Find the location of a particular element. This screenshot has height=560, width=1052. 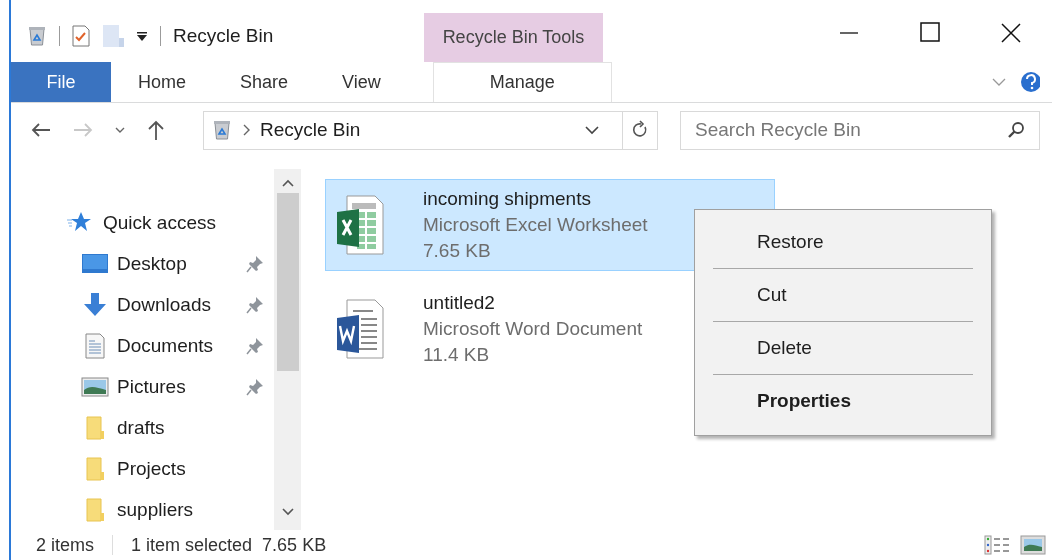

sidebar-item: Quick access is located at coordinates (183, 223).